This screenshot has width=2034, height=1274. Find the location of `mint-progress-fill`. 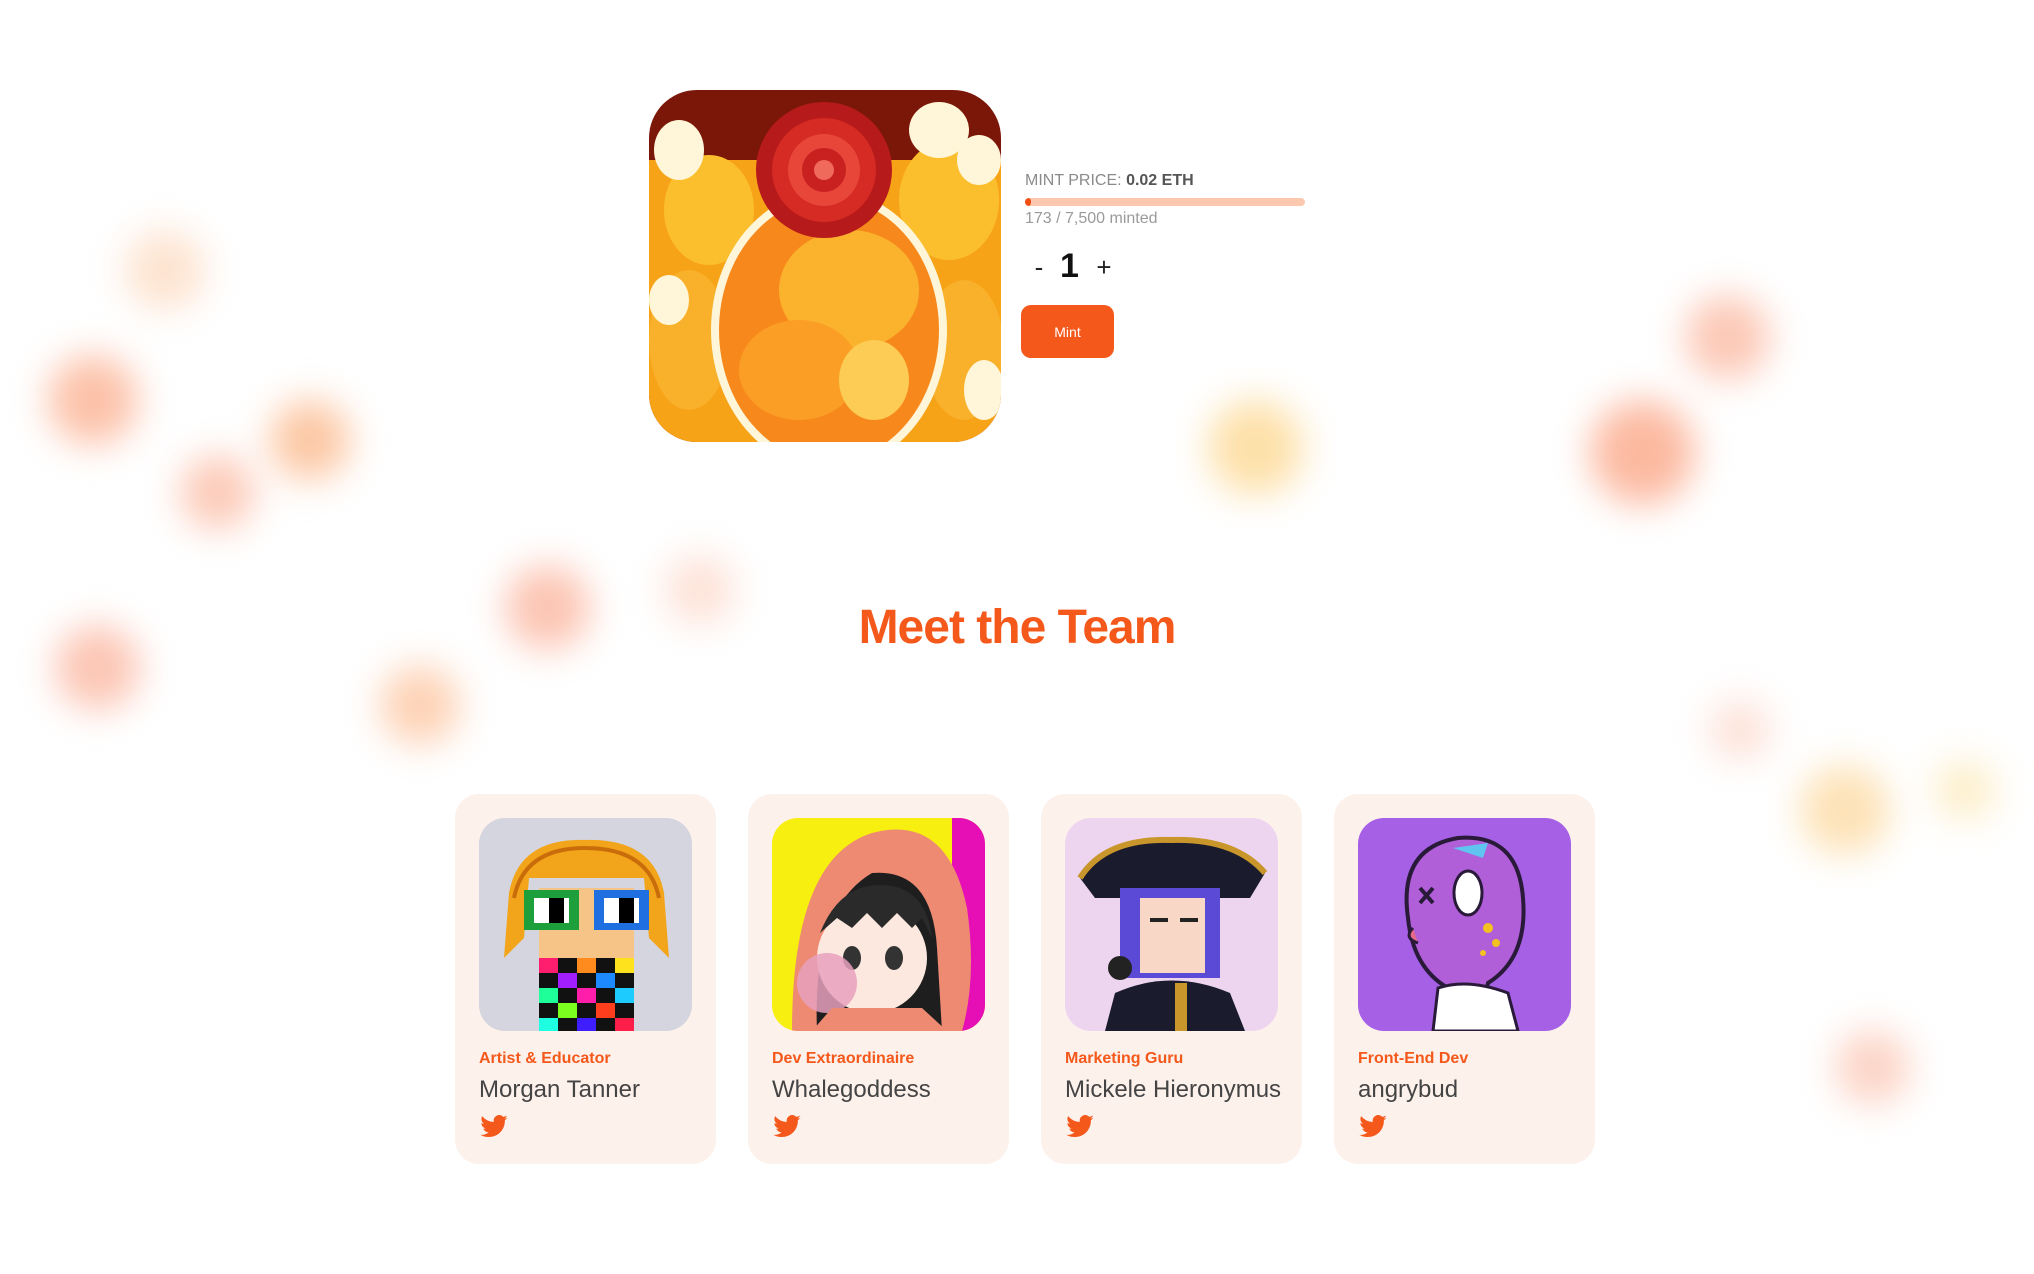

mint-progress-fill is located at coordinates (1028, 202).